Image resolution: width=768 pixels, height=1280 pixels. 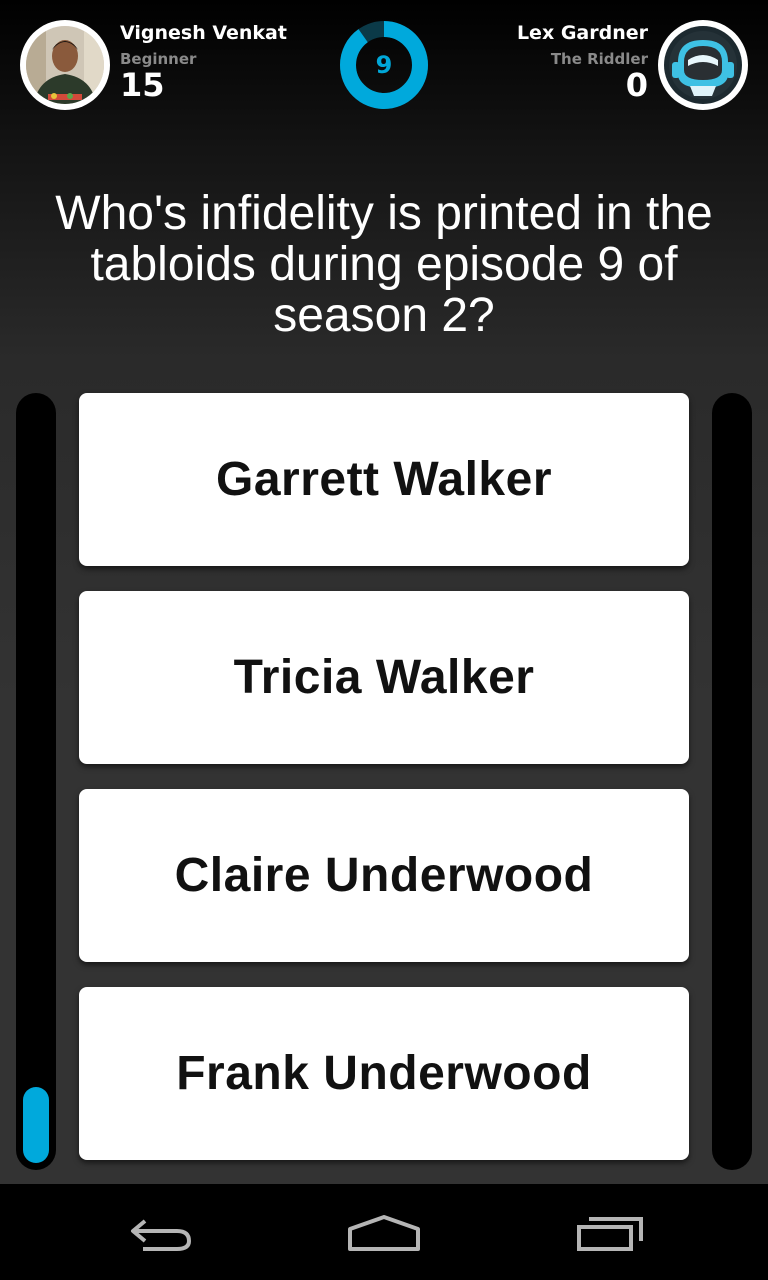 What do you see at coordinates (203, 33) in the screenshot?
I see `player-name-left: Vignesh Venkat` at bounding box center [203, 33].